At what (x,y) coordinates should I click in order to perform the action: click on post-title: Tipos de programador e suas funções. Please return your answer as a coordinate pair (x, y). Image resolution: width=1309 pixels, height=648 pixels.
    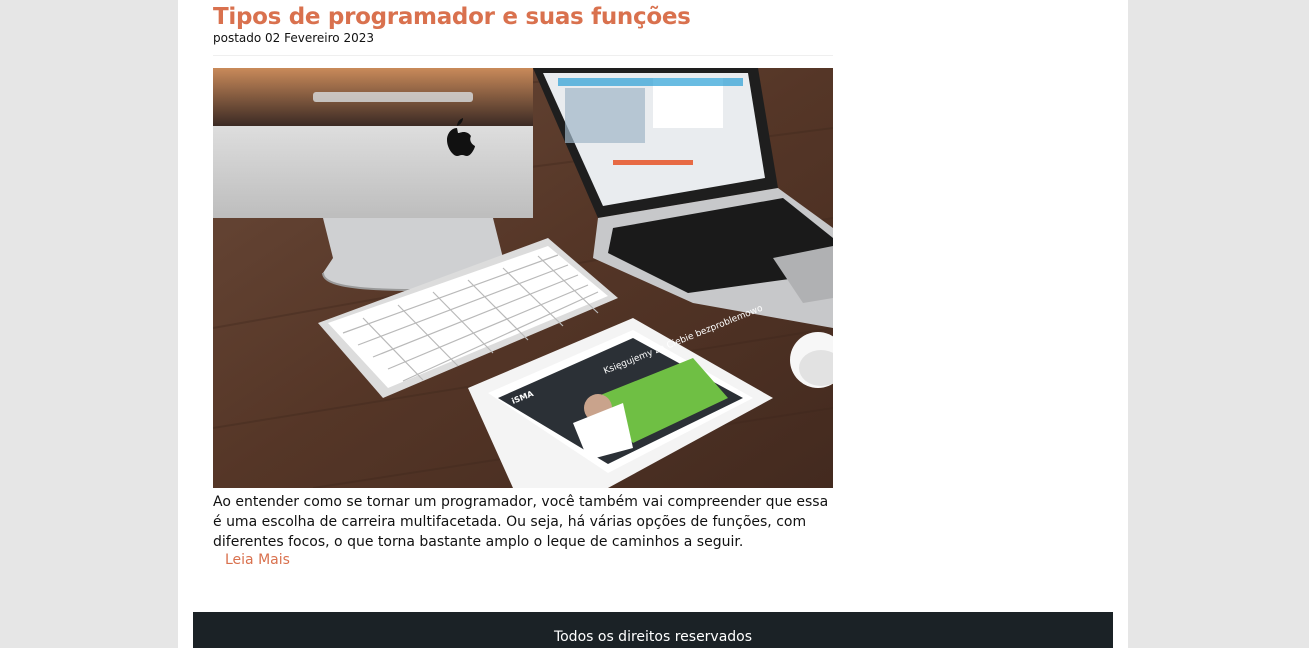
    Looking at the image, I should click on (452, 17).